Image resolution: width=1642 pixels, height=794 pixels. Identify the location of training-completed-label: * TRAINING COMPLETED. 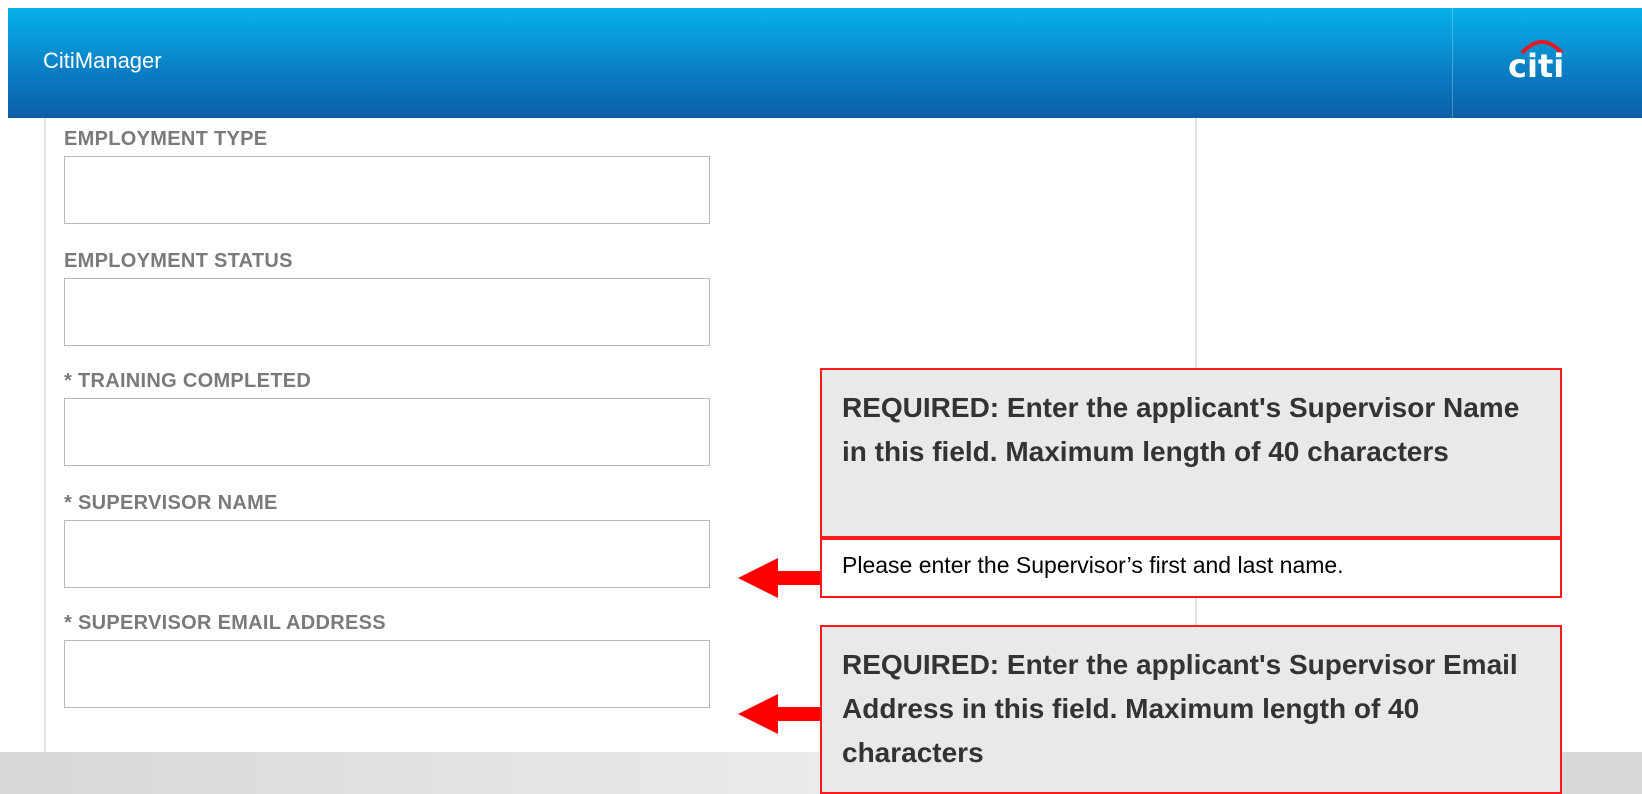
(188, 381).